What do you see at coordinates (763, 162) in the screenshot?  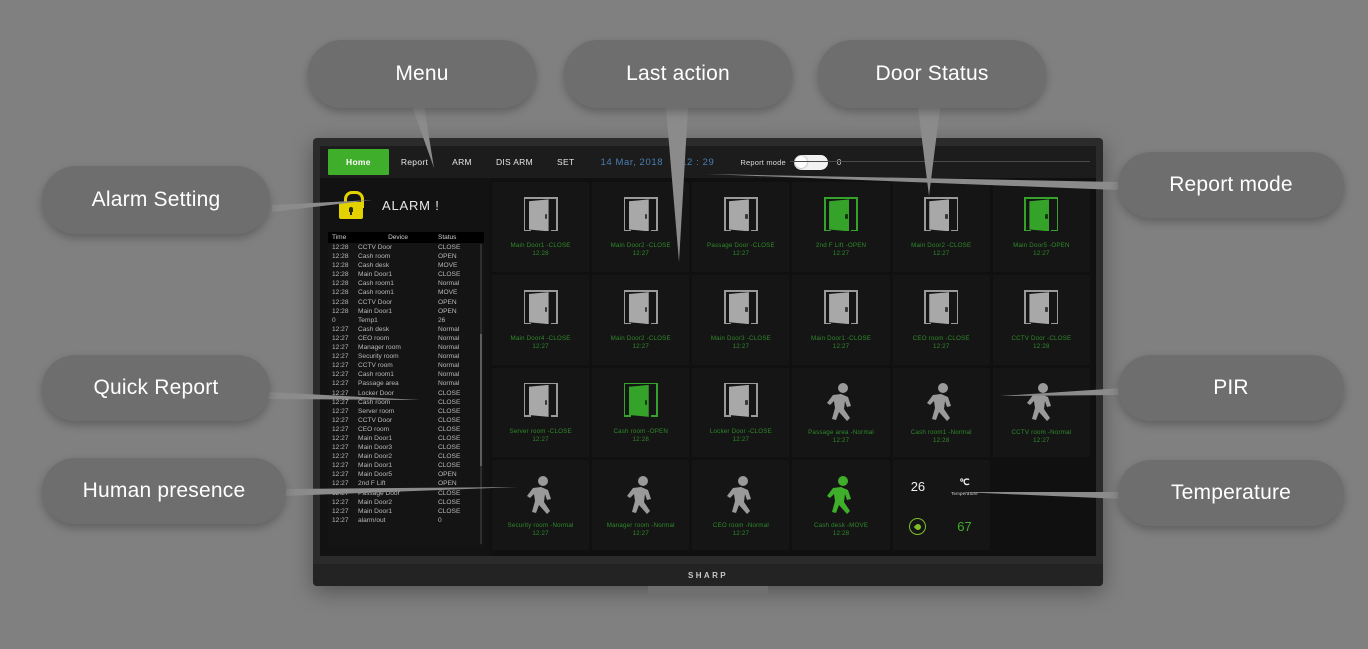 I see `report-mode-label: Report mode` at bounding box center [763, 162].